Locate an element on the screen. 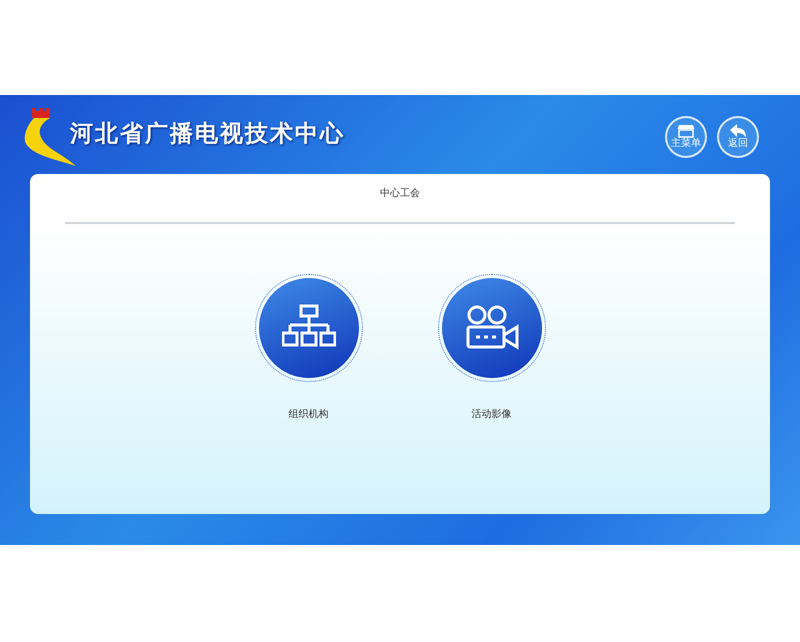 This screenshot has width=800, height=642. shop-icon is located at coordinates (686, 131).